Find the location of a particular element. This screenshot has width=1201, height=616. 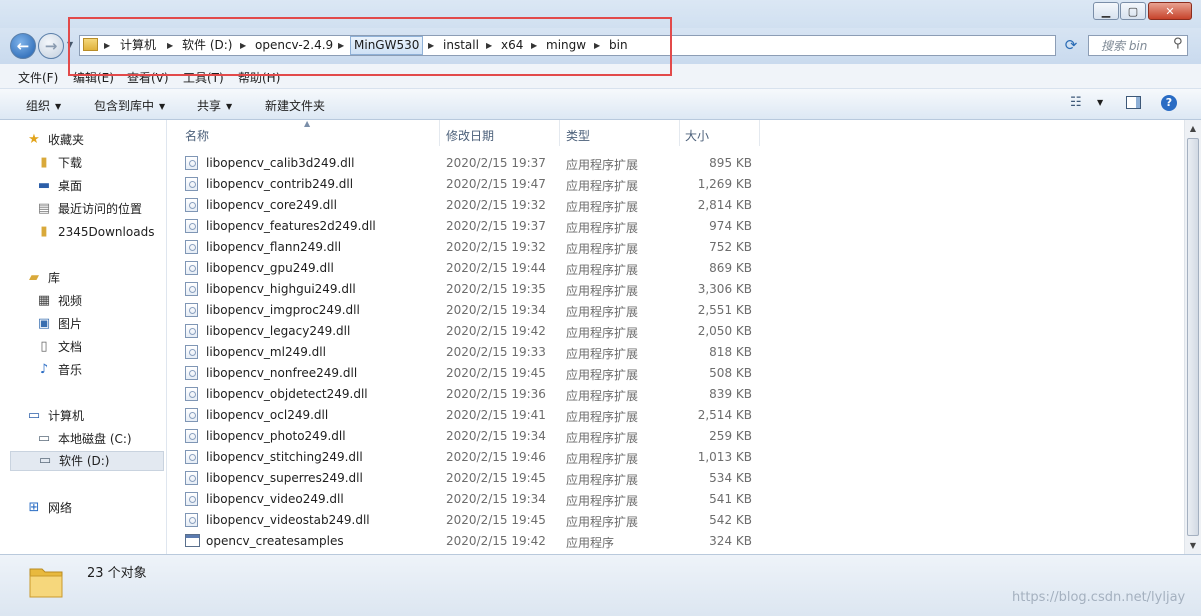

nav-item-documents: ▯ 文档 is located at coordinates (59, 347).